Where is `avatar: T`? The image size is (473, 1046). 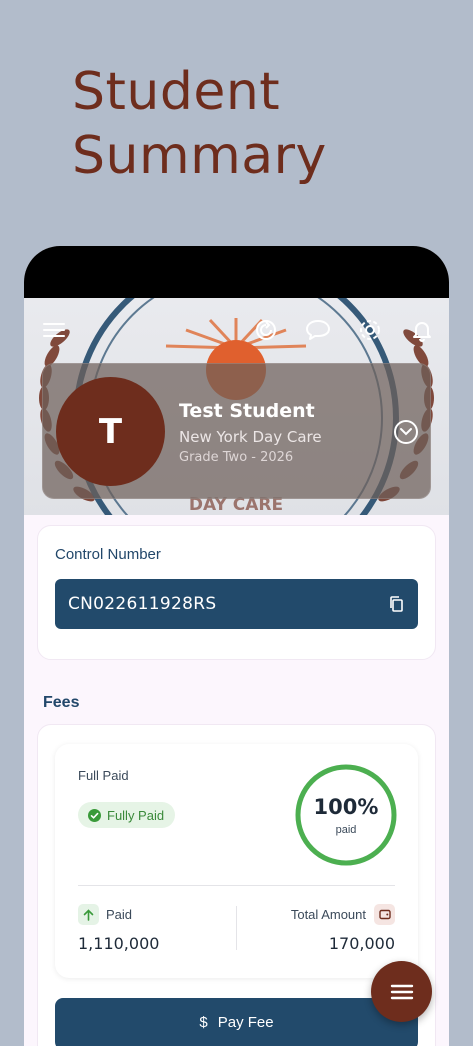 avatar: T is located at coordinates (110, 431).